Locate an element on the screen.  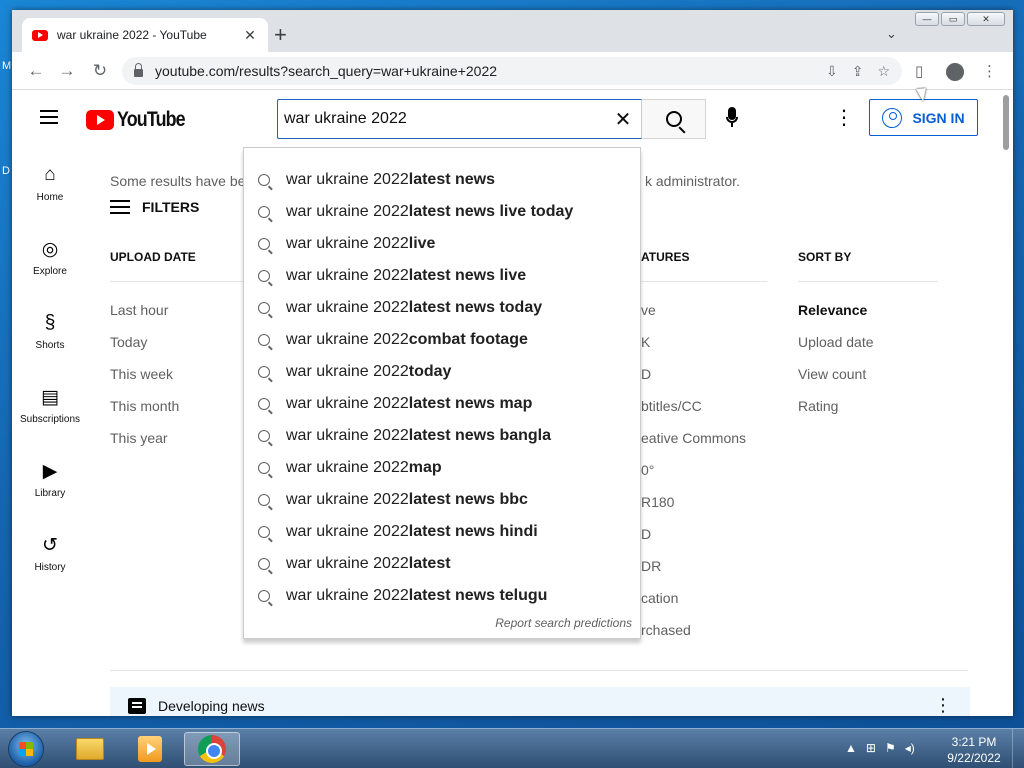
desktop-icon-label-1: M is located at coordinates (7, 66).